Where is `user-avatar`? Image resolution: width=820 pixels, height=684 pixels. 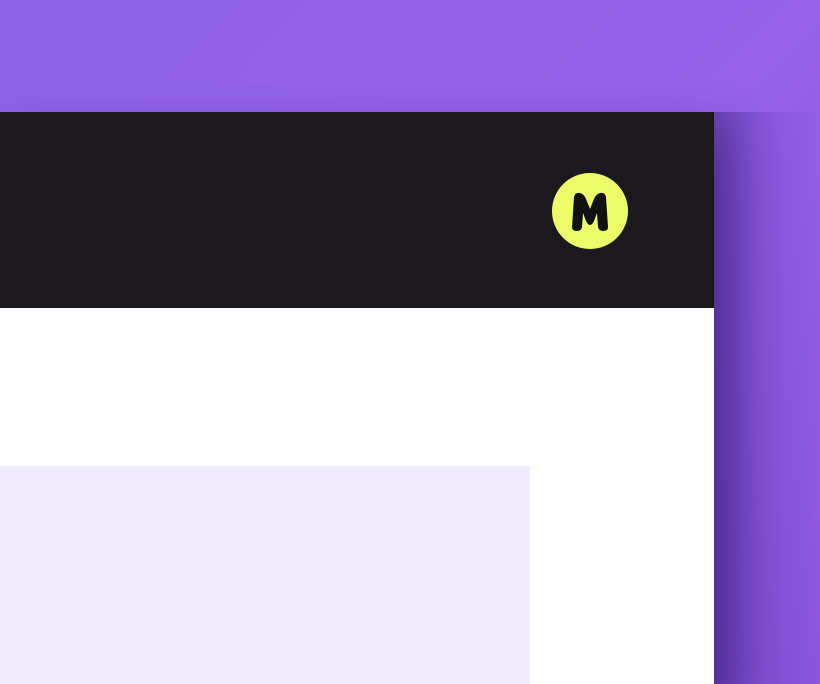 user-avatar is located at coordinates (590, 211).